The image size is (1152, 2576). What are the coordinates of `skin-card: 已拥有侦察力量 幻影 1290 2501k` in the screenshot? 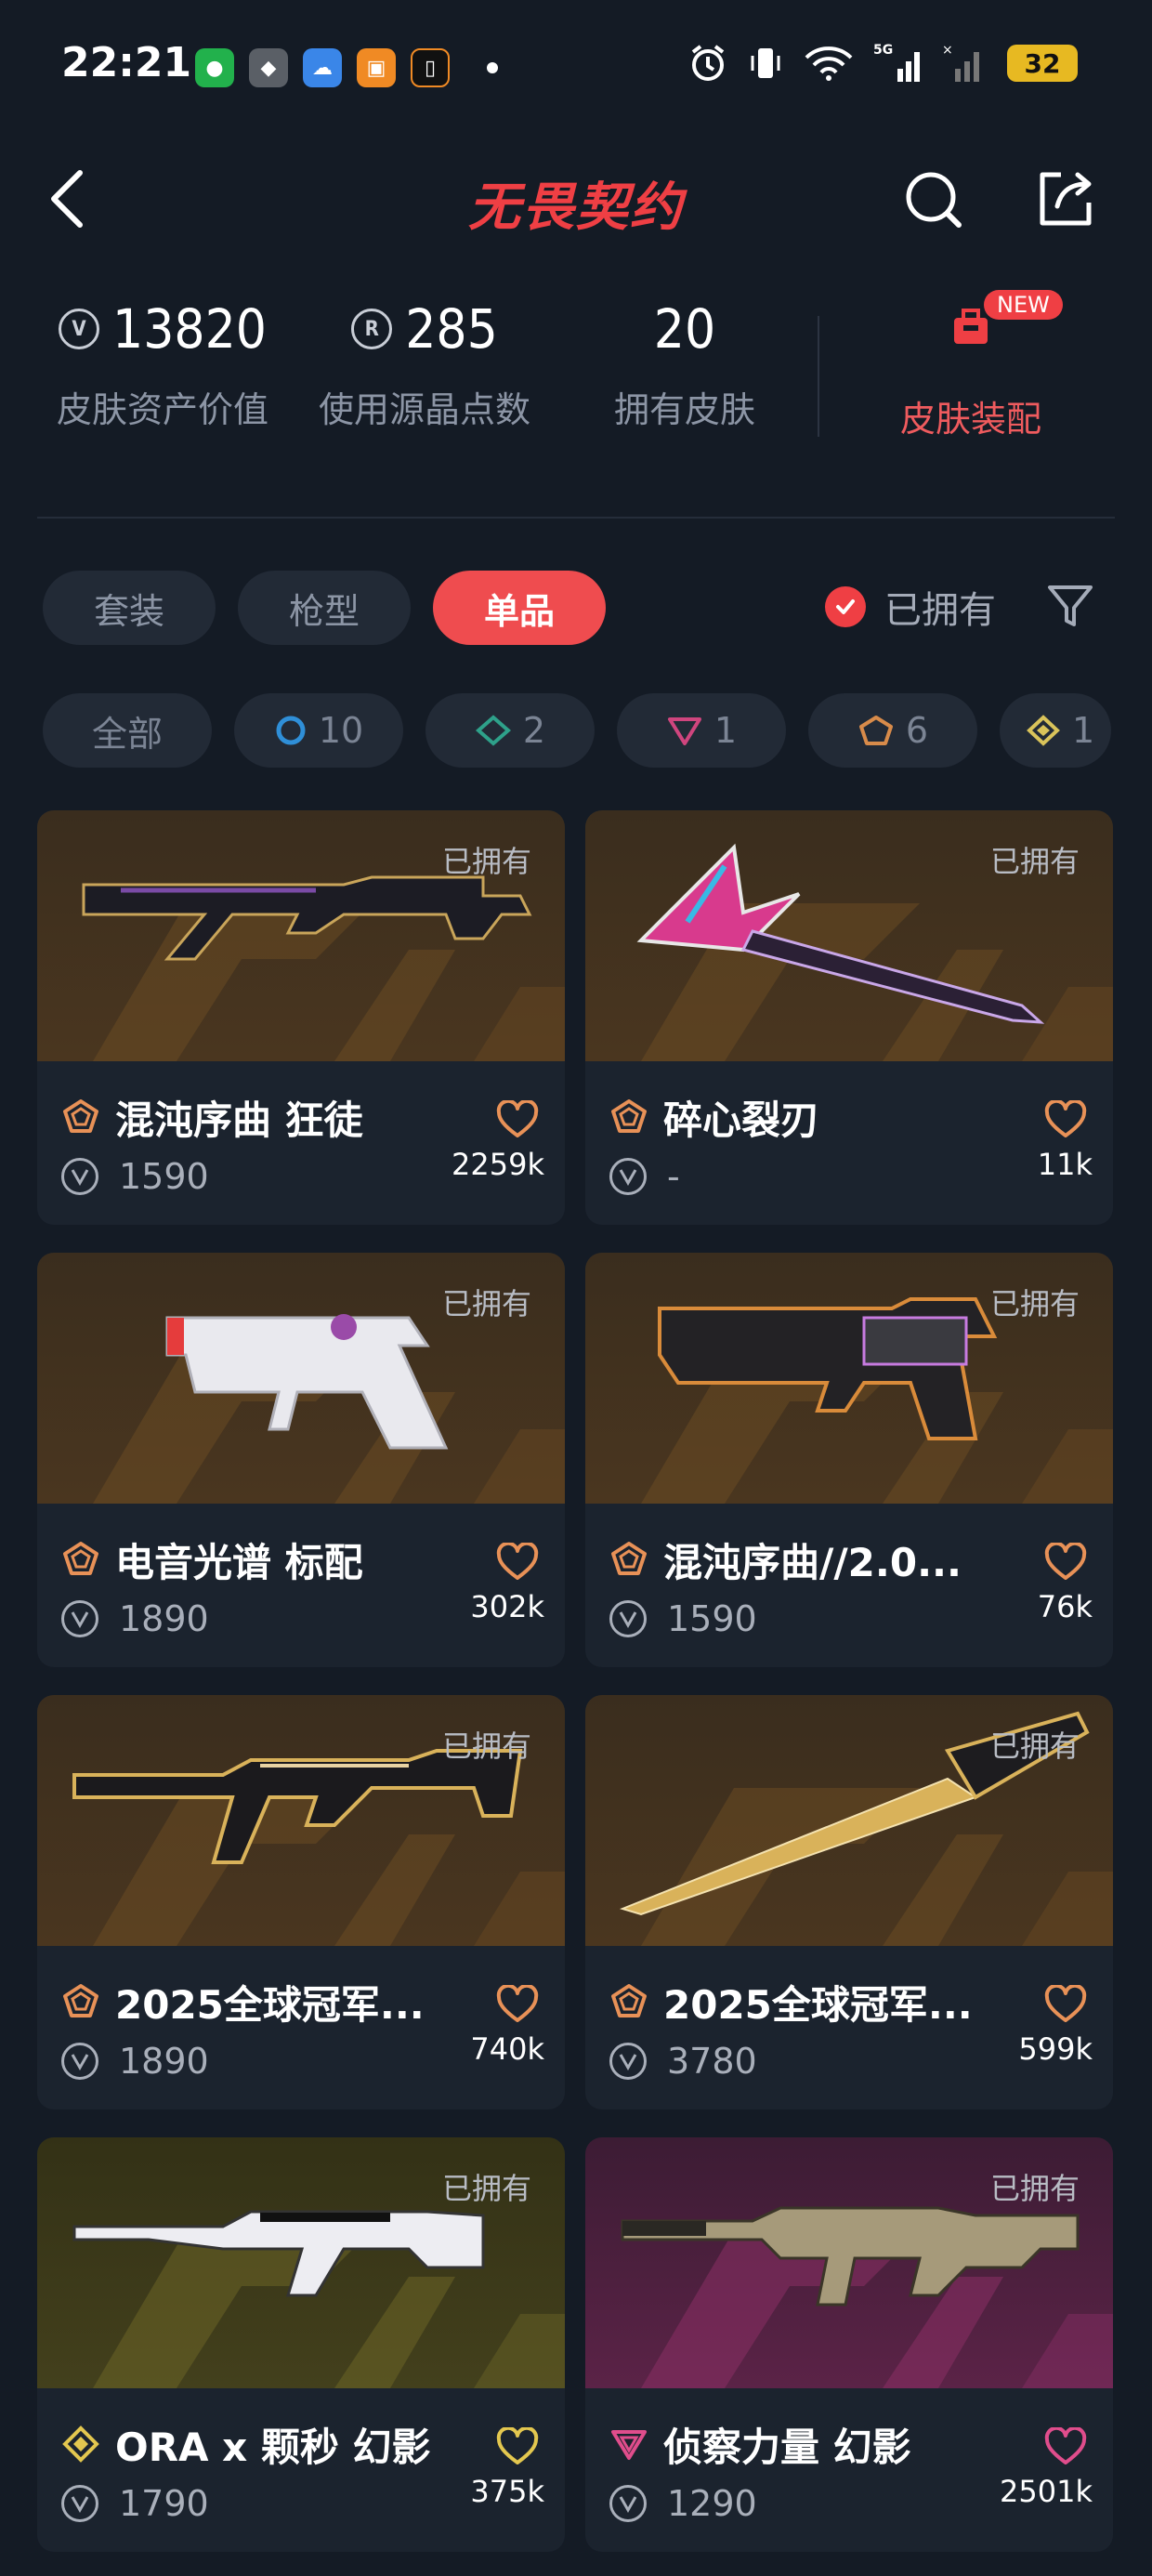 It's located at (849, 2344).